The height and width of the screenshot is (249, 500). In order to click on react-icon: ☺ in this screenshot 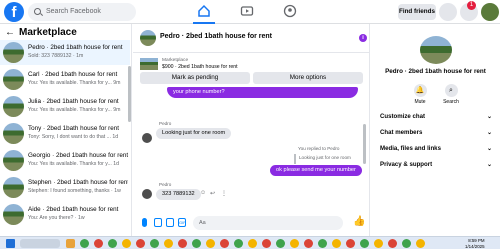, I will do `click(203, 193)`.